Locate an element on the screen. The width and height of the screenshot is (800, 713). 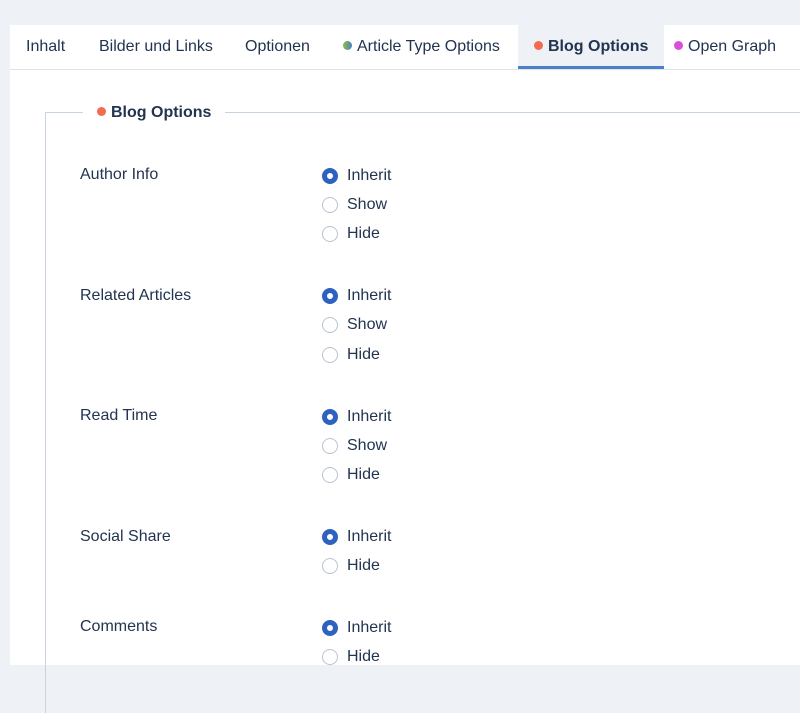
tab-label: Open Graph is located at coordinates (732, 46).